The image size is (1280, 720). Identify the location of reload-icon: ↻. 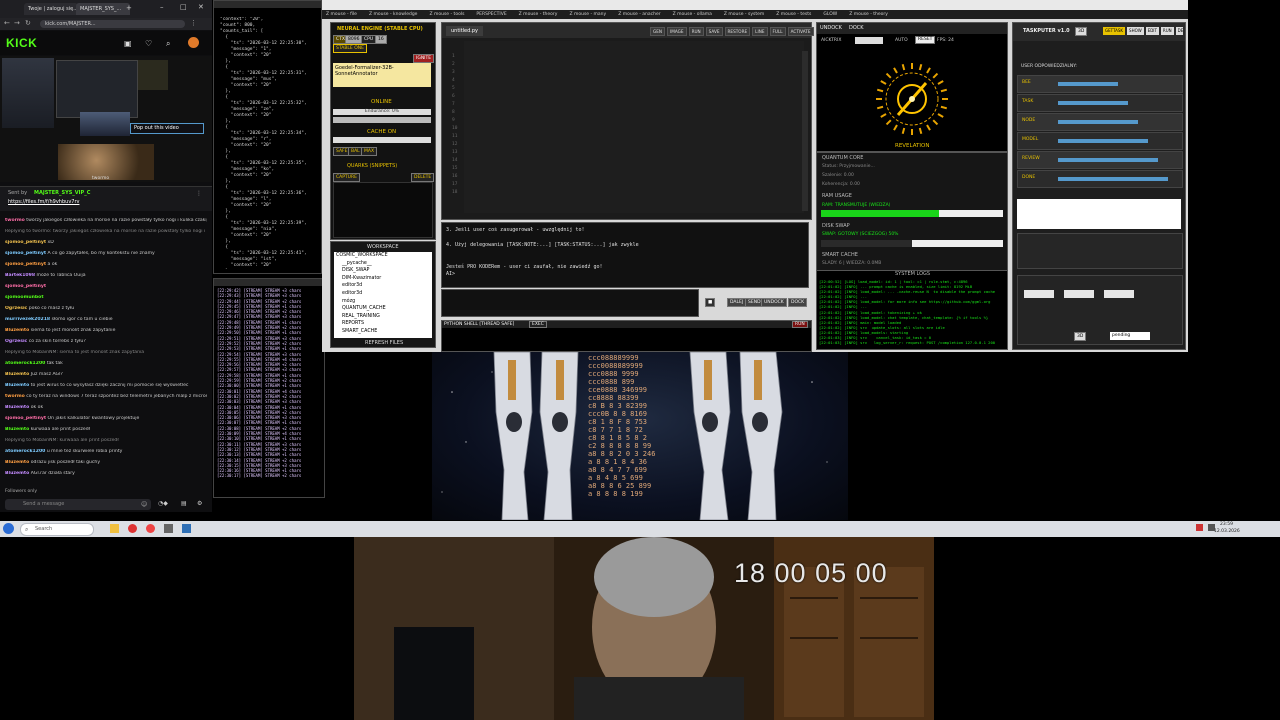
(28, 23).